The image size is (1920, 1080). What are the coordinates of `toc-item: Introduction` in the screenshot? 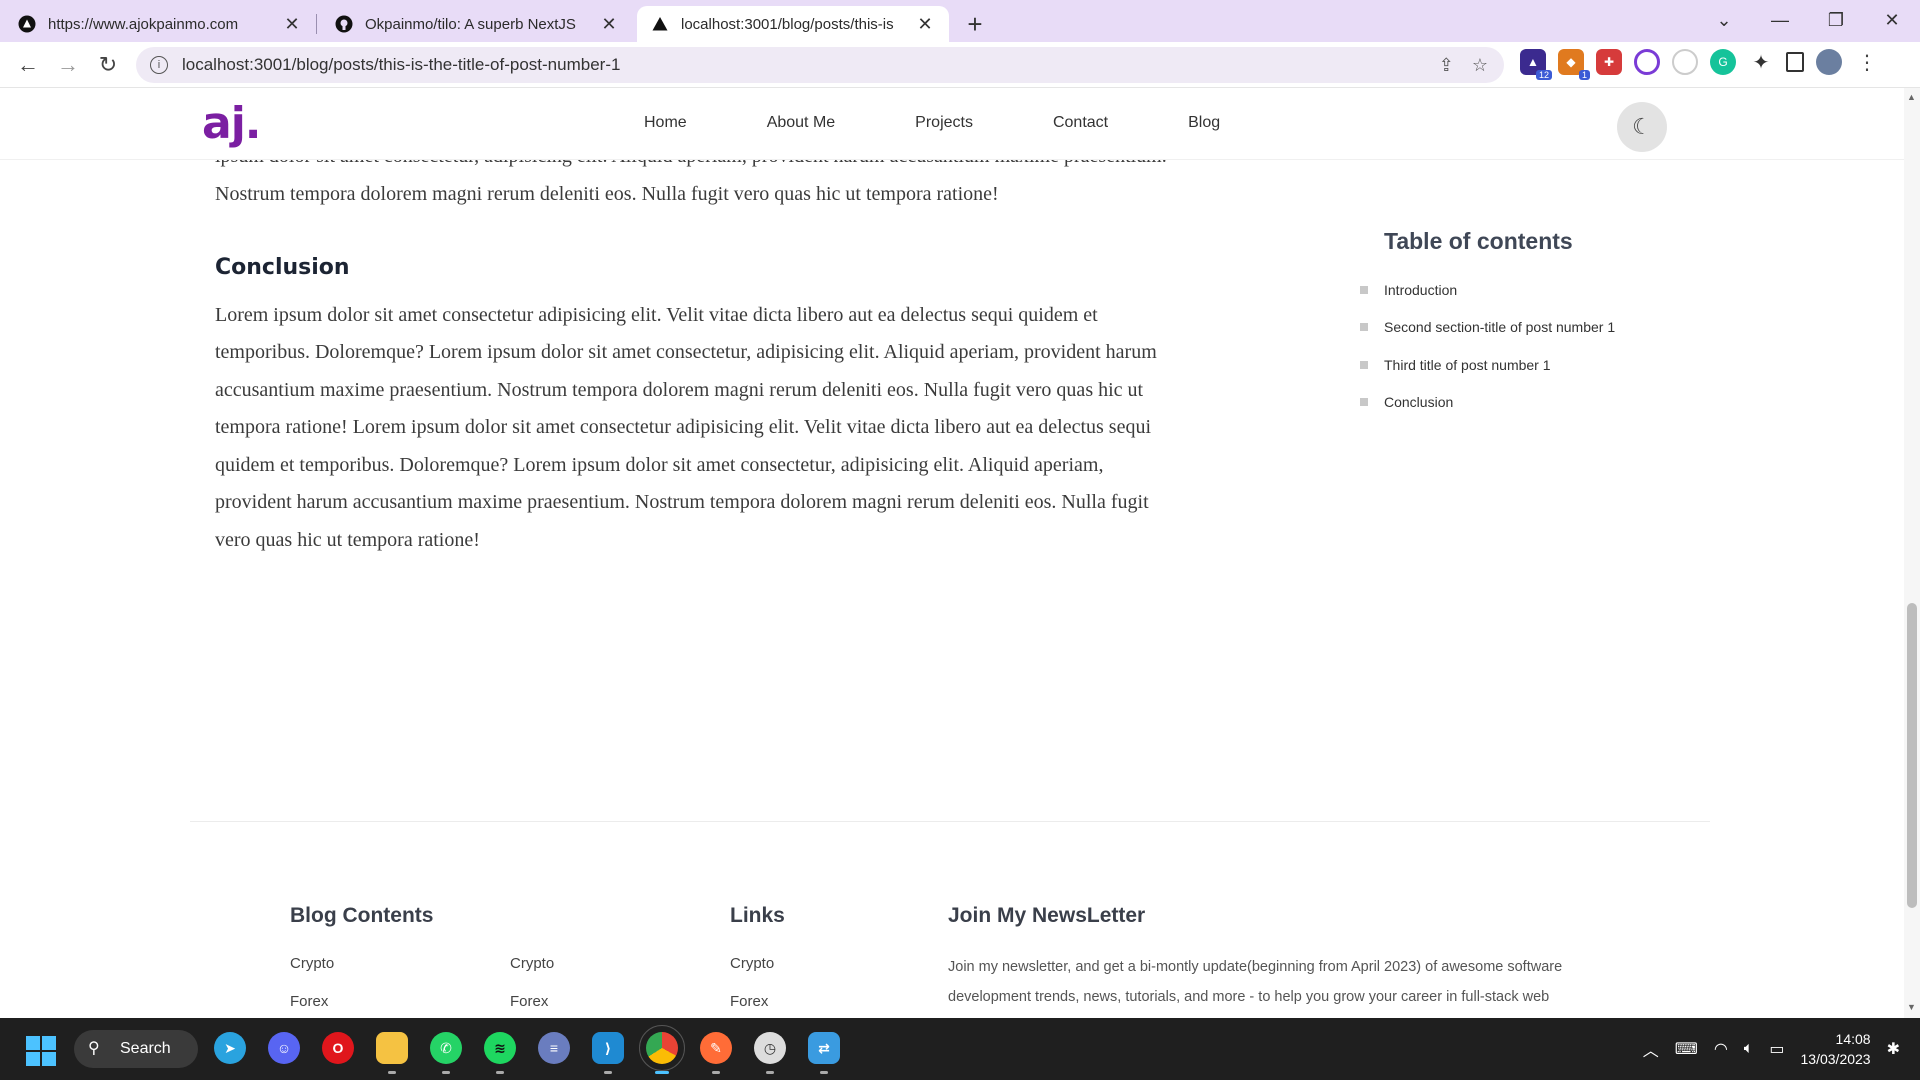 It's located at (1487, 290).